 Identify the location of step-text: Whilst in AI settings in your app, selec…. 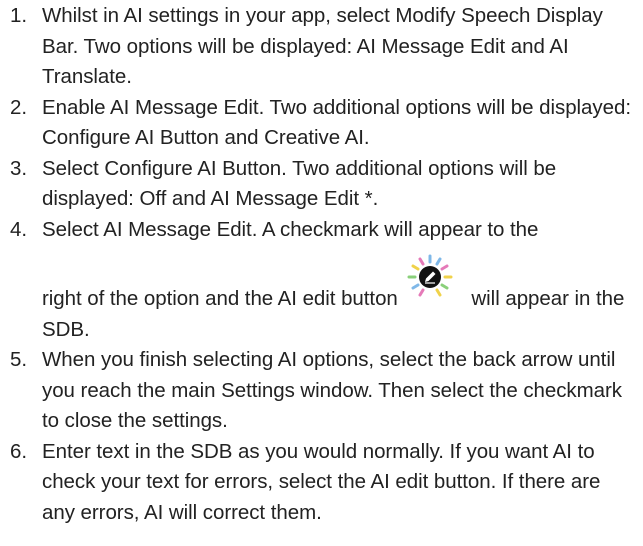
(322, 46).